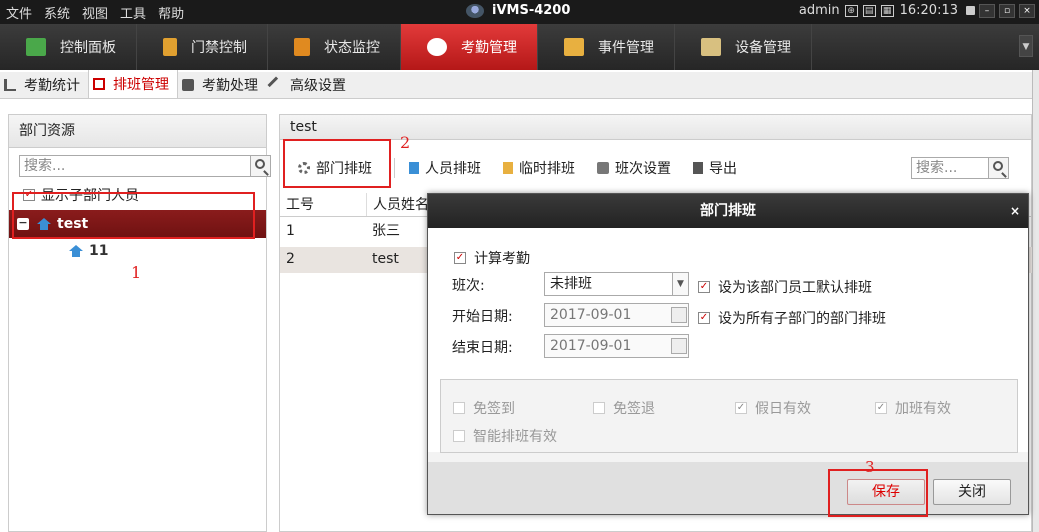 Image resolution: width=1039 pixels, height=532 pixels. Describe the element at coordinates (773, 408) in the screenshot. I see `holiday-valid-checkbox: ✓ 假日有效` at that location.